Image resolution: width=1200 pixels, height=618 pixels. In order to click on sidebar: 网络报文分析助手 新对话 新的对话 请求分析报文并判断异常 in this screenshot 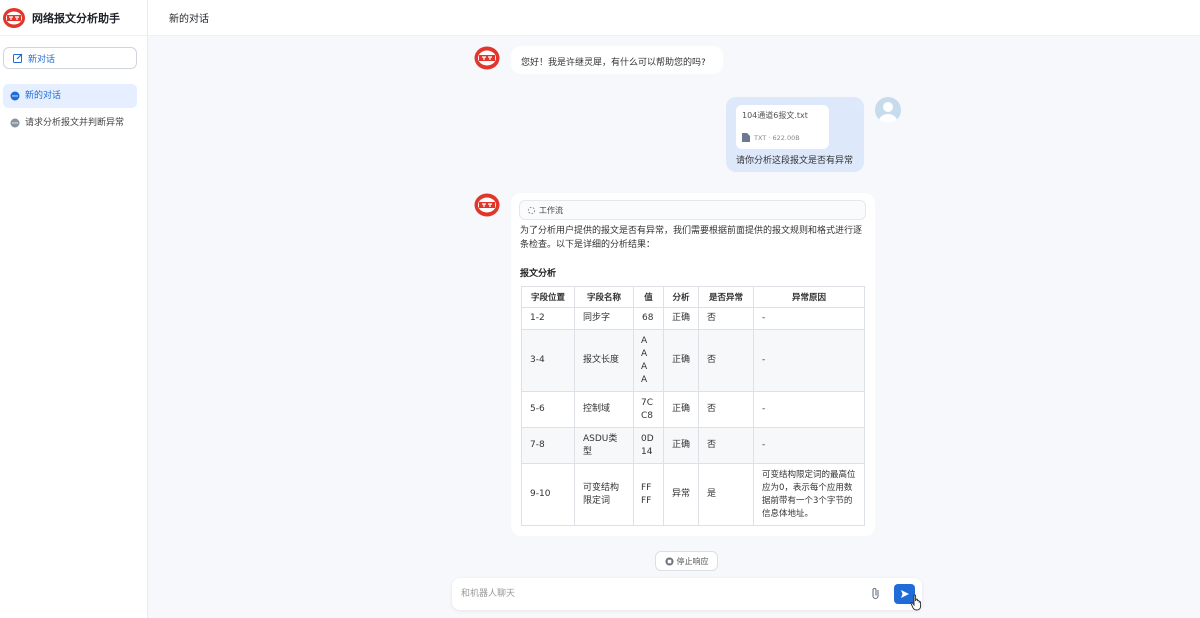, I will do `click(74, 309)`.